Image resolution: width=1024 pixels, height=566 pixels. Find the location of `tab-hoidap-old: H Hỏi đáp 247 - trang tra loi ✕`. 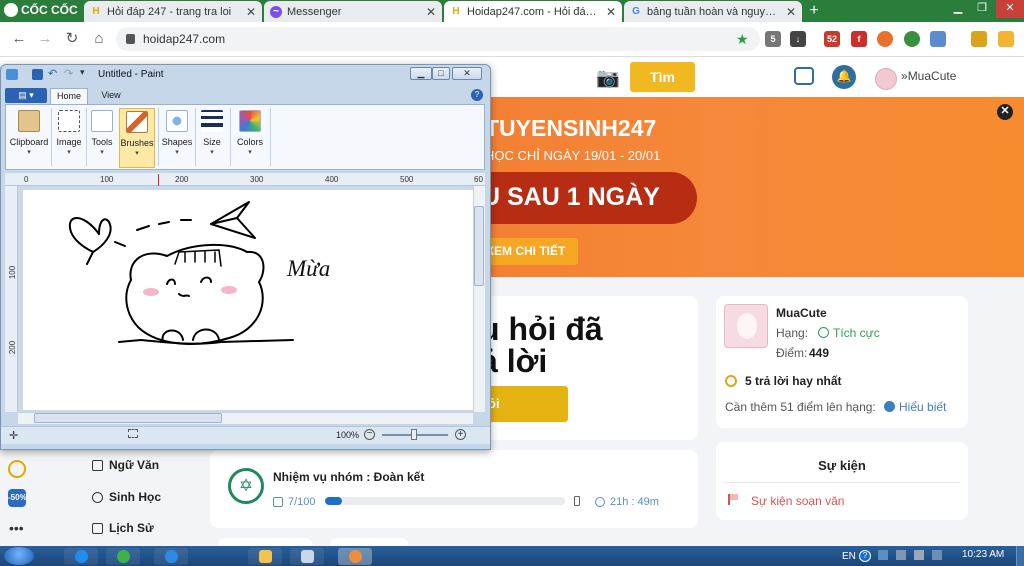

tab-hoidap-old: H Hỏi đáp 247 - trang tra loi ✕ is located at coordinates (173, 11).